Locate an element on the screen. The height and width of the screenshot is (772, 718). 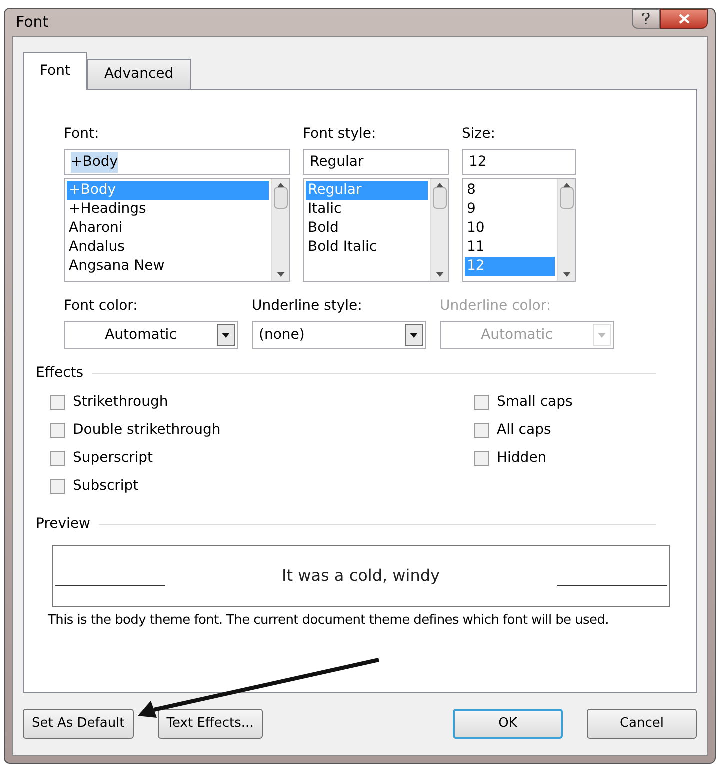
list-item: Bold is located at coordinates (367, 228).